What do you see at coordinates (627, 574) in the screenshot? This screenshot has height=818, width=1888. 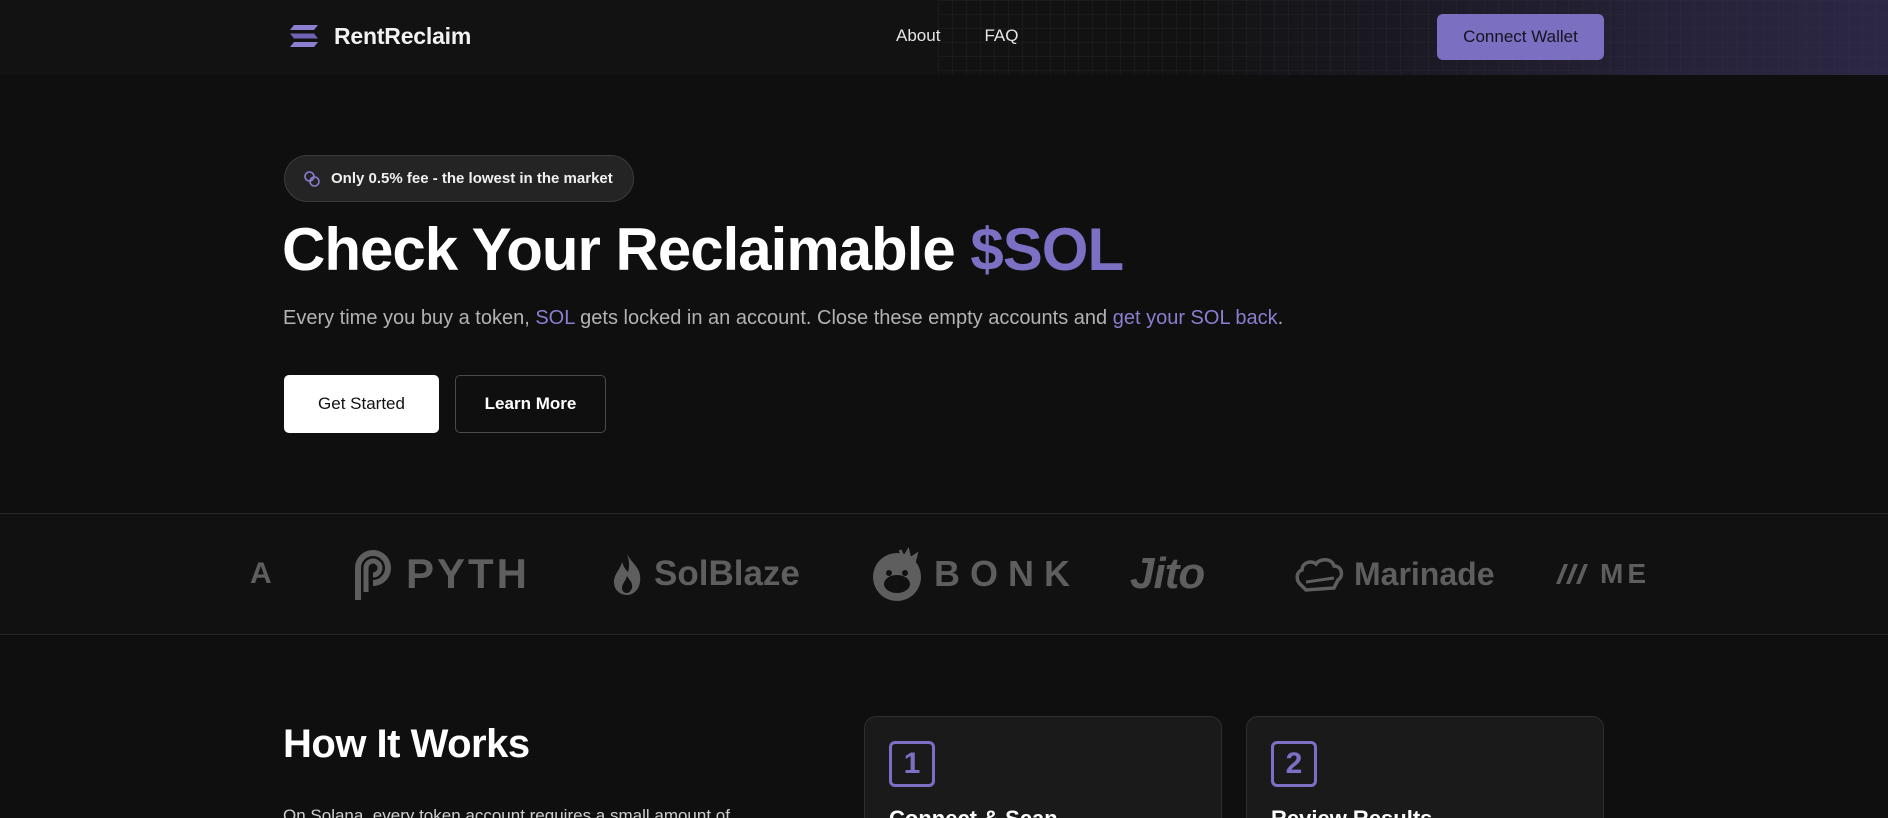 I see `flame-icon` at bounding box center [627, 574].